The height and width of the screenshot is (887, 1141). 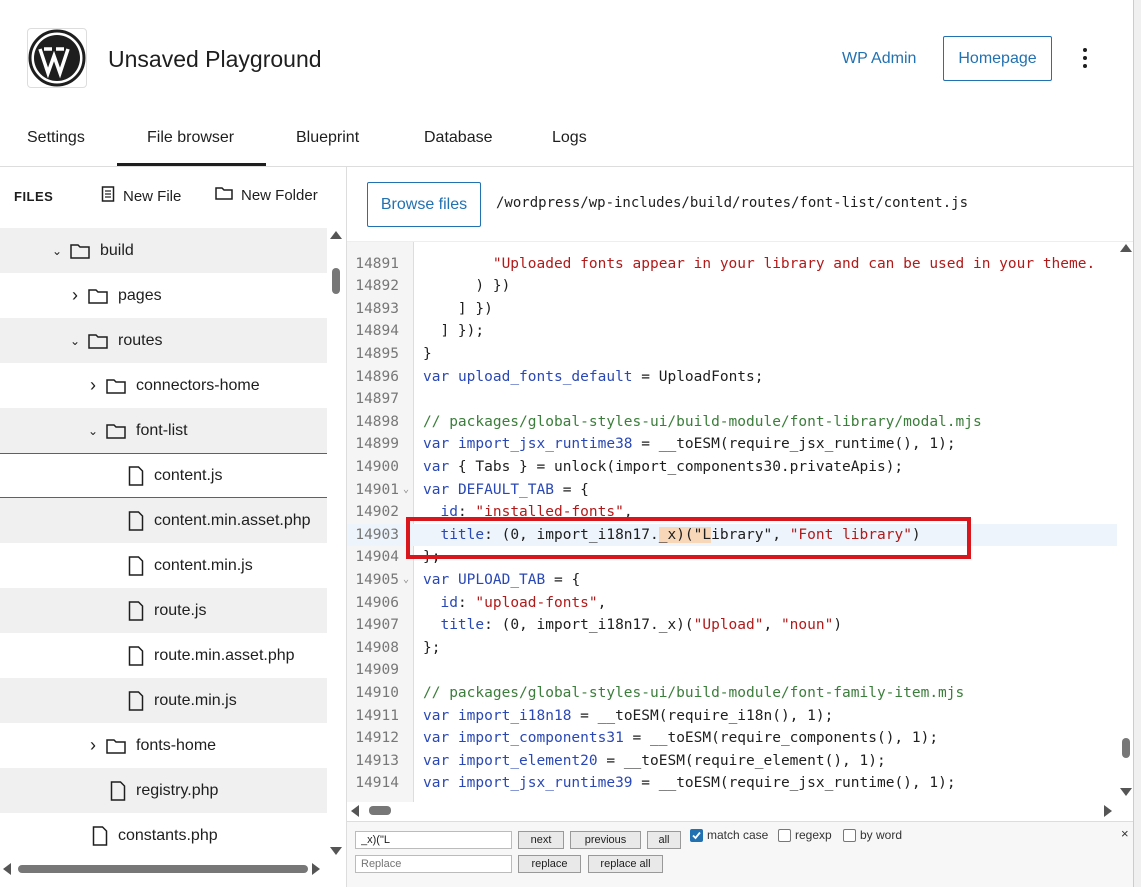 What do you see at coordinates (203, 565) in the screenshot?
I see `tree-item-label: content.min.js` at bounding box center [203, 565].